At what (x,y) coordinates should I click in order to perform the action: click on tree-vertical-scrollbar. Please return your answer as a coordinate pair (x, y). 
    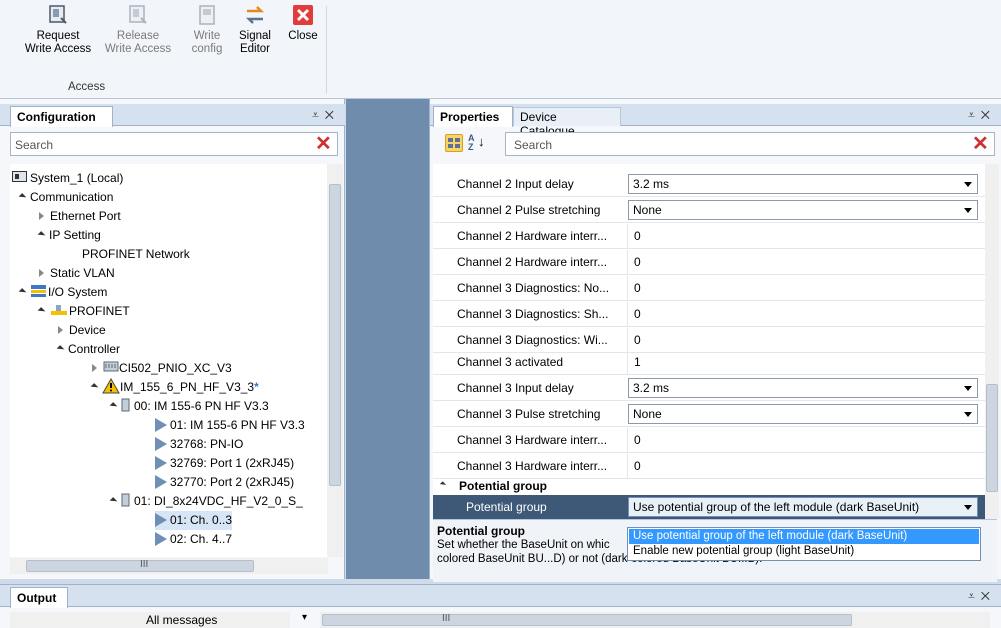
    Looking at the image, I should click on (335, 360).